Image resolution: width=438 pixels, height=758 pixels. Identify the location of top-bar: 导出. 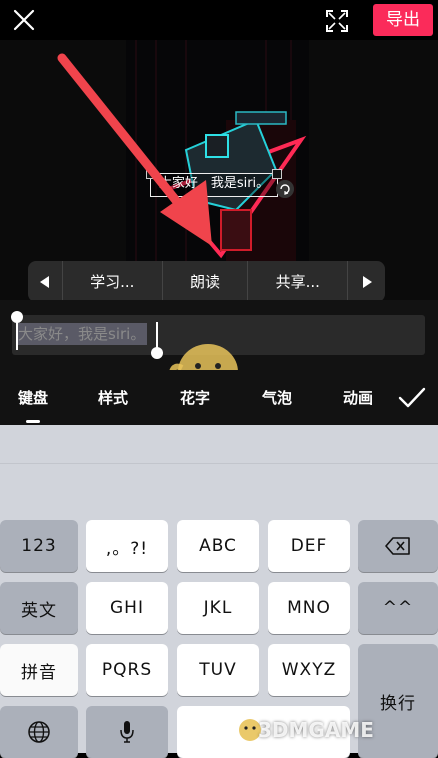
(219, 20).